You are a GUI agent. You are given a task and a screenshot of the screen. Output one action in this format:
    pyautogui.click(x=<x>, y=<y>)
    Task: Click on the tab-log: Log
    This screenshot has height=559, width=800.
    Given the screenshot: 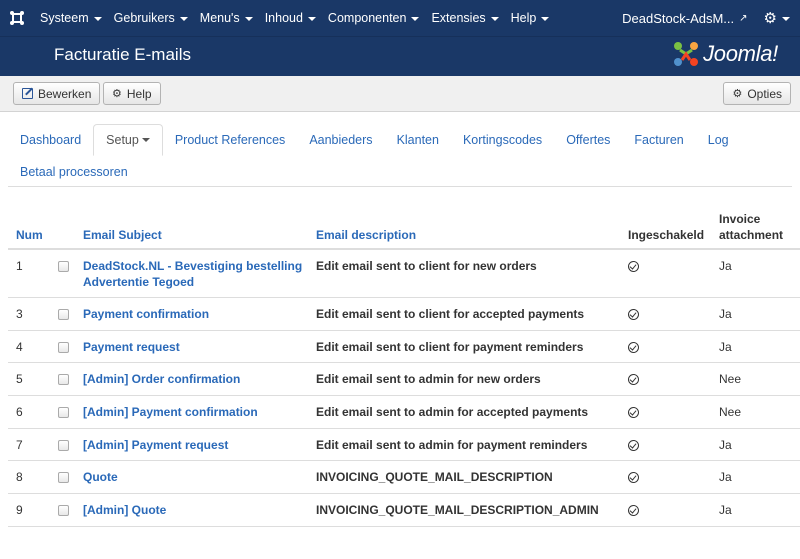 What is the action you would take?
    pyautogui.click(x=718, y=140)
    